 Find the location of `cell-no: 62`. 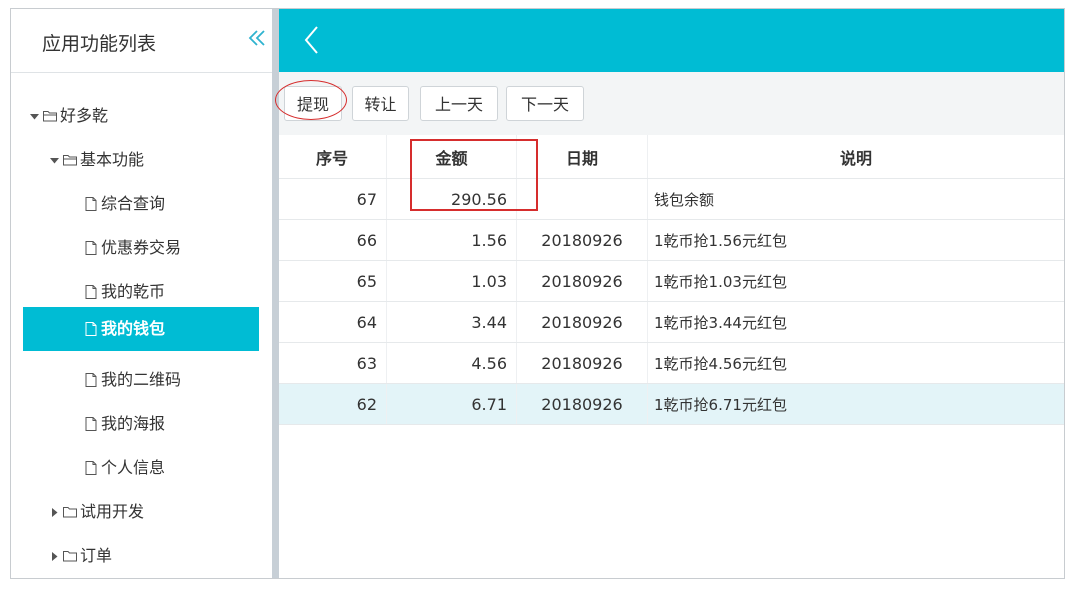

cell-no: 62 is located at coordinates (333, 404).